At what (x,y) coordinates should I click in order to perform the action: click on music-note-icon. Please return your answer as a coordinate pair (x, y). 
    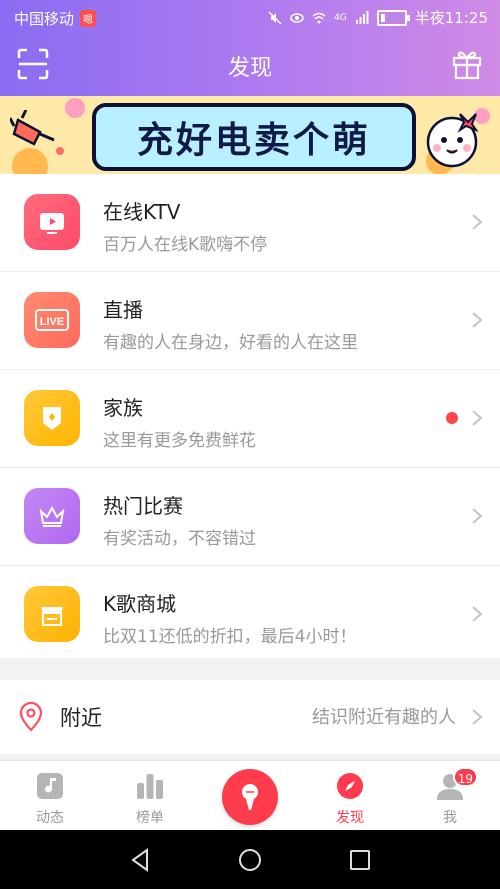
    Looking at the image, I should click on (50, 786).